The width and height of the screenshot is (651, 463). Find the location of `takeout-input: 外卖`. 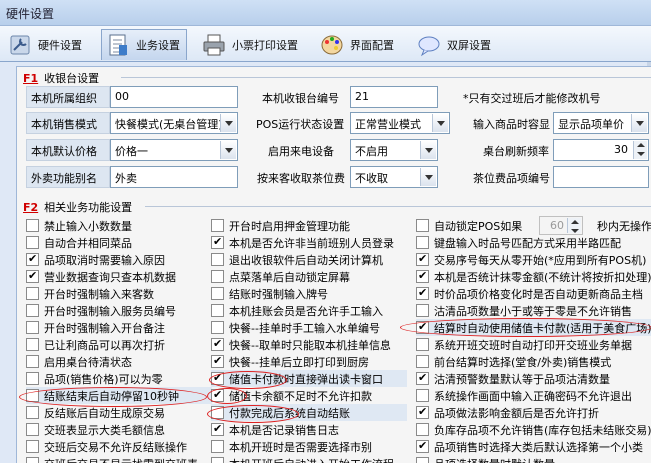

takeout-input: 外卖 is located at coordinates (174, 177).